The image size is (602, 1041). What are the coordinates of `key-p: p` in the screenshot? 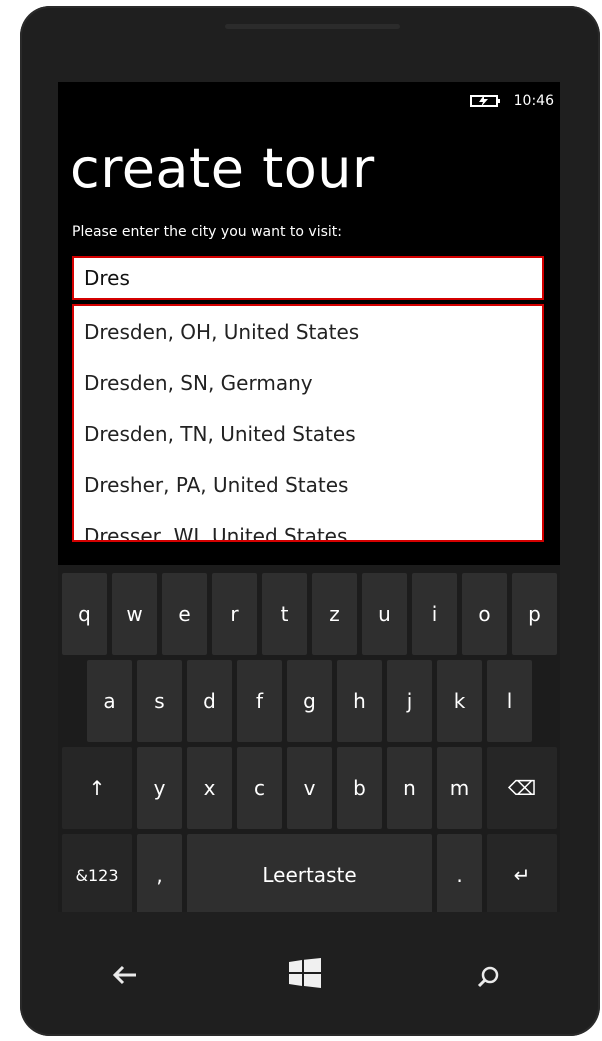 It's located at (534, 614).